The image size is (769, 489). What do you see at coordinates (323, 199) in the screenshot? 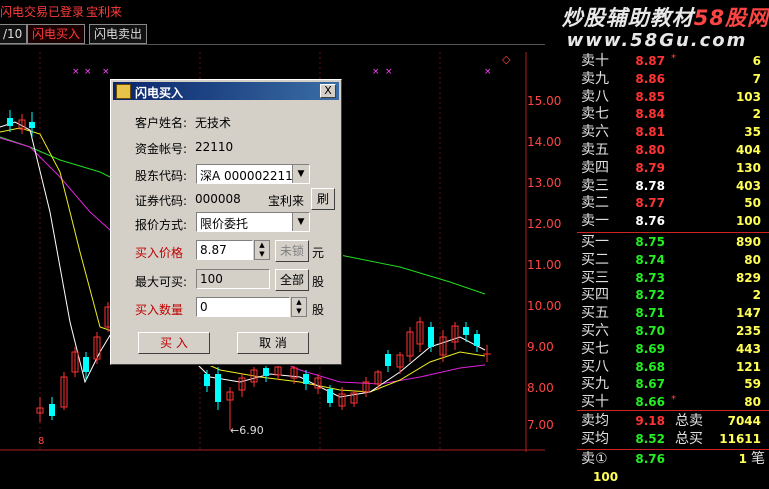
I see `refresh-button: 刷` at bounding box center [323, 199].